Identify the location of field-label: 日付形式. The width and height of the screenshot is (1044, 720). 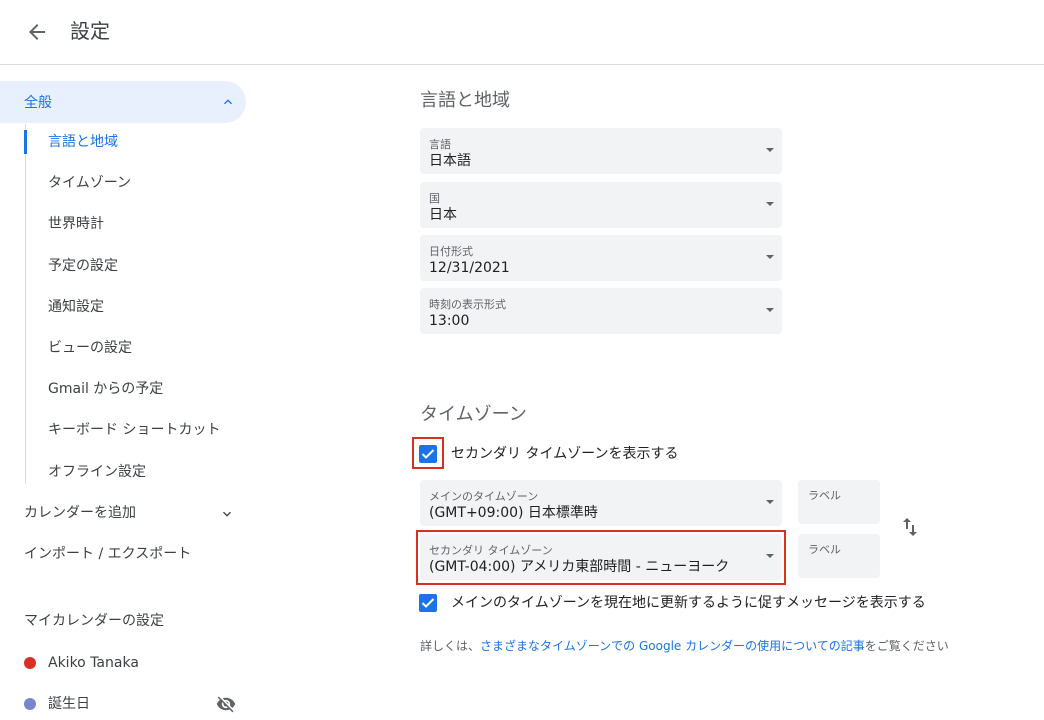
(451, 251).